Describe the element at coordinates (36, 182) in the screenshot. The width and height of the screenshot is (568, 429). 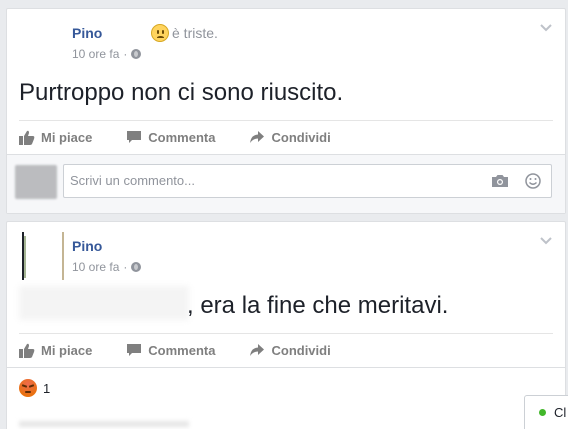
I see `commenter-avatar` at that location.